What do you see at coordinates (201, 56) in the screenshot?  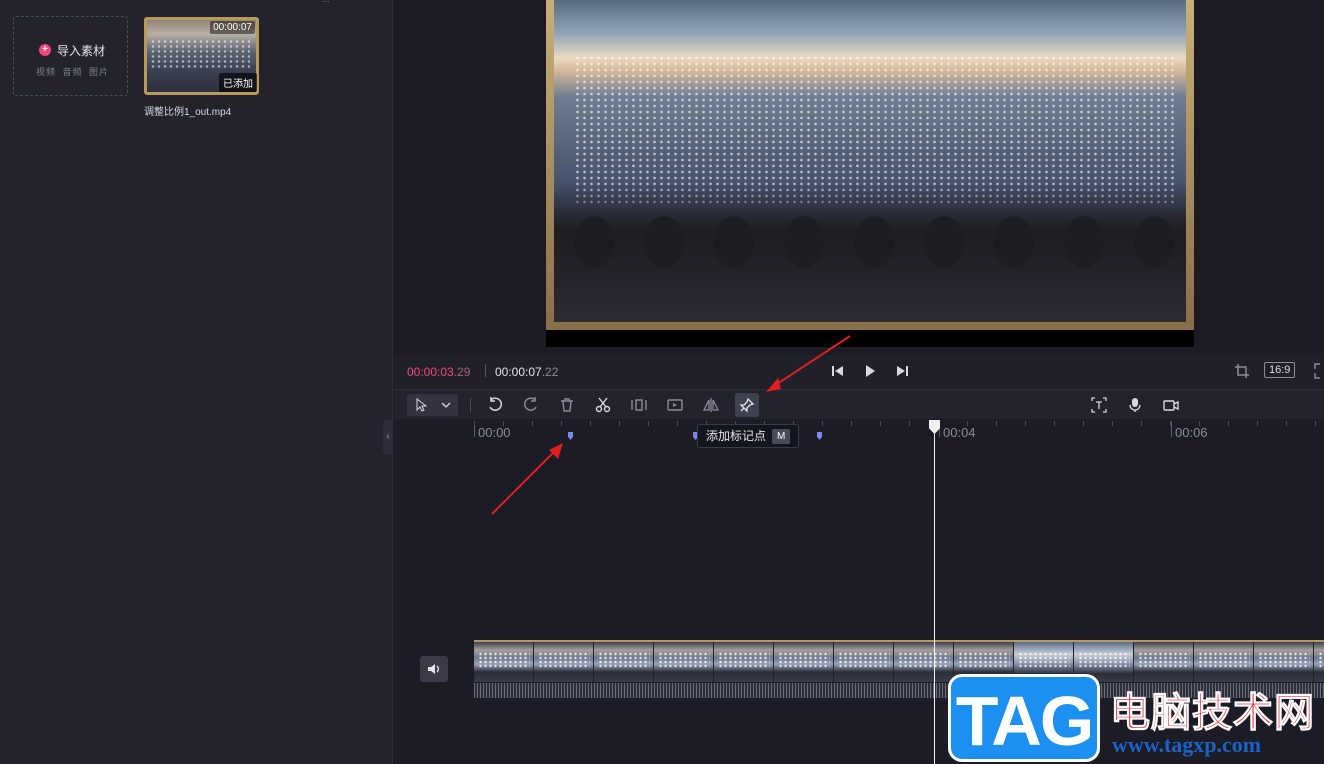 I see `media-clip-thumbnail: 00:00:07 已添加` at bounding box center [201, 56].